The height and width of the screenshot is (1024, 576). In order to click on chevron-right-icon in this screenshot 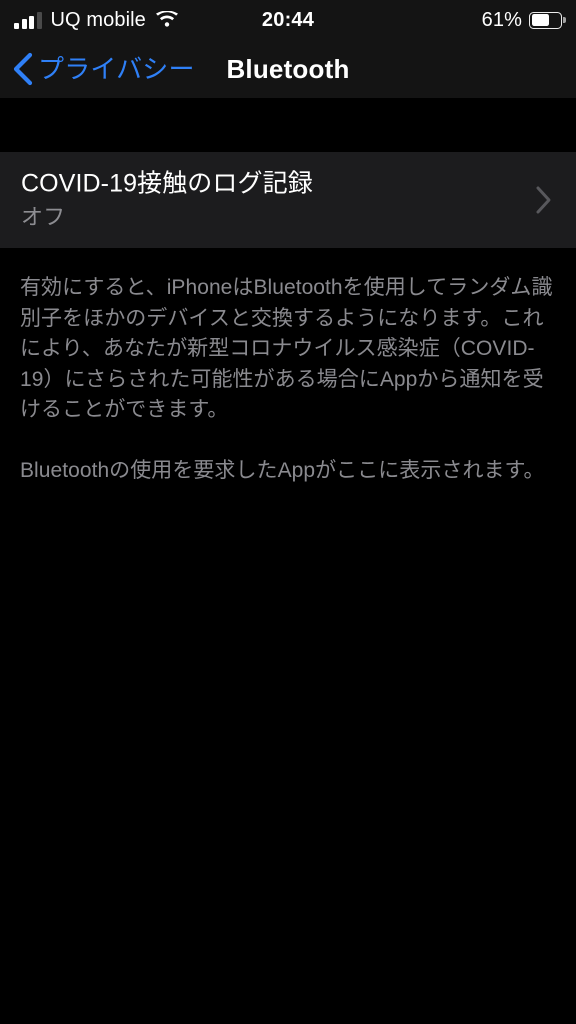, I will do `click(543, 200)`.